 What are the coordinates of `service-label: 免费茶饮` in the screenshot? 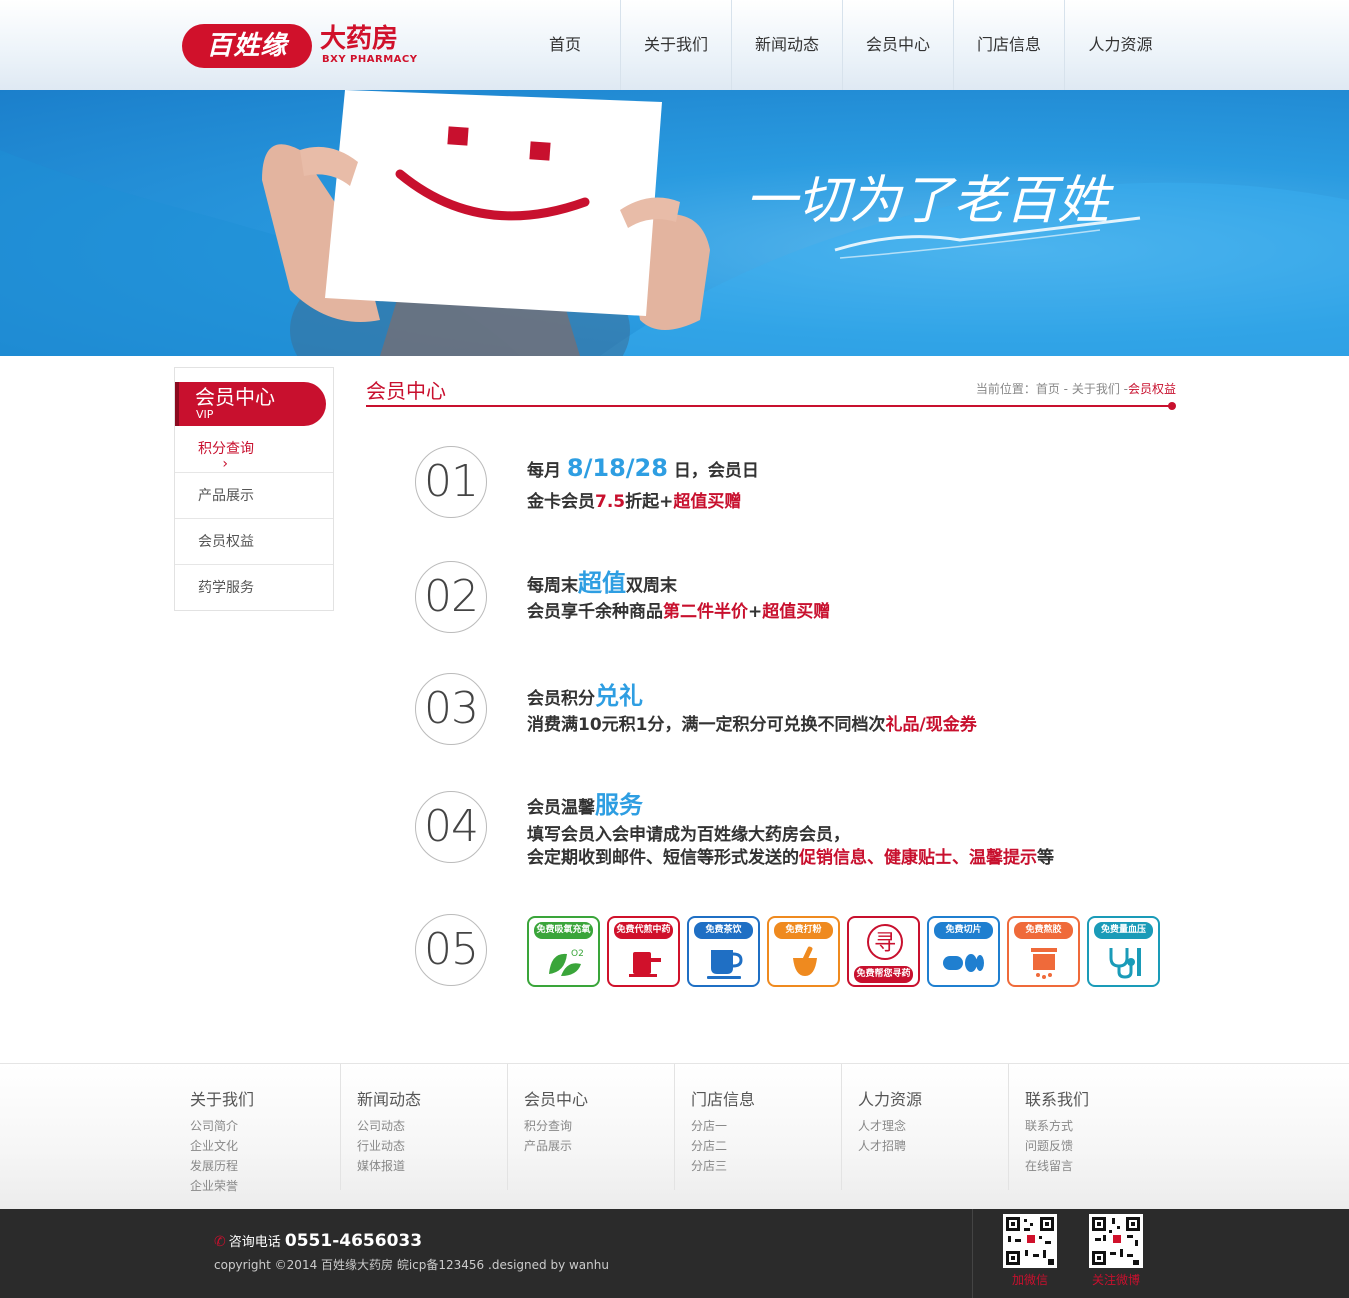 It's located at (723, 930).